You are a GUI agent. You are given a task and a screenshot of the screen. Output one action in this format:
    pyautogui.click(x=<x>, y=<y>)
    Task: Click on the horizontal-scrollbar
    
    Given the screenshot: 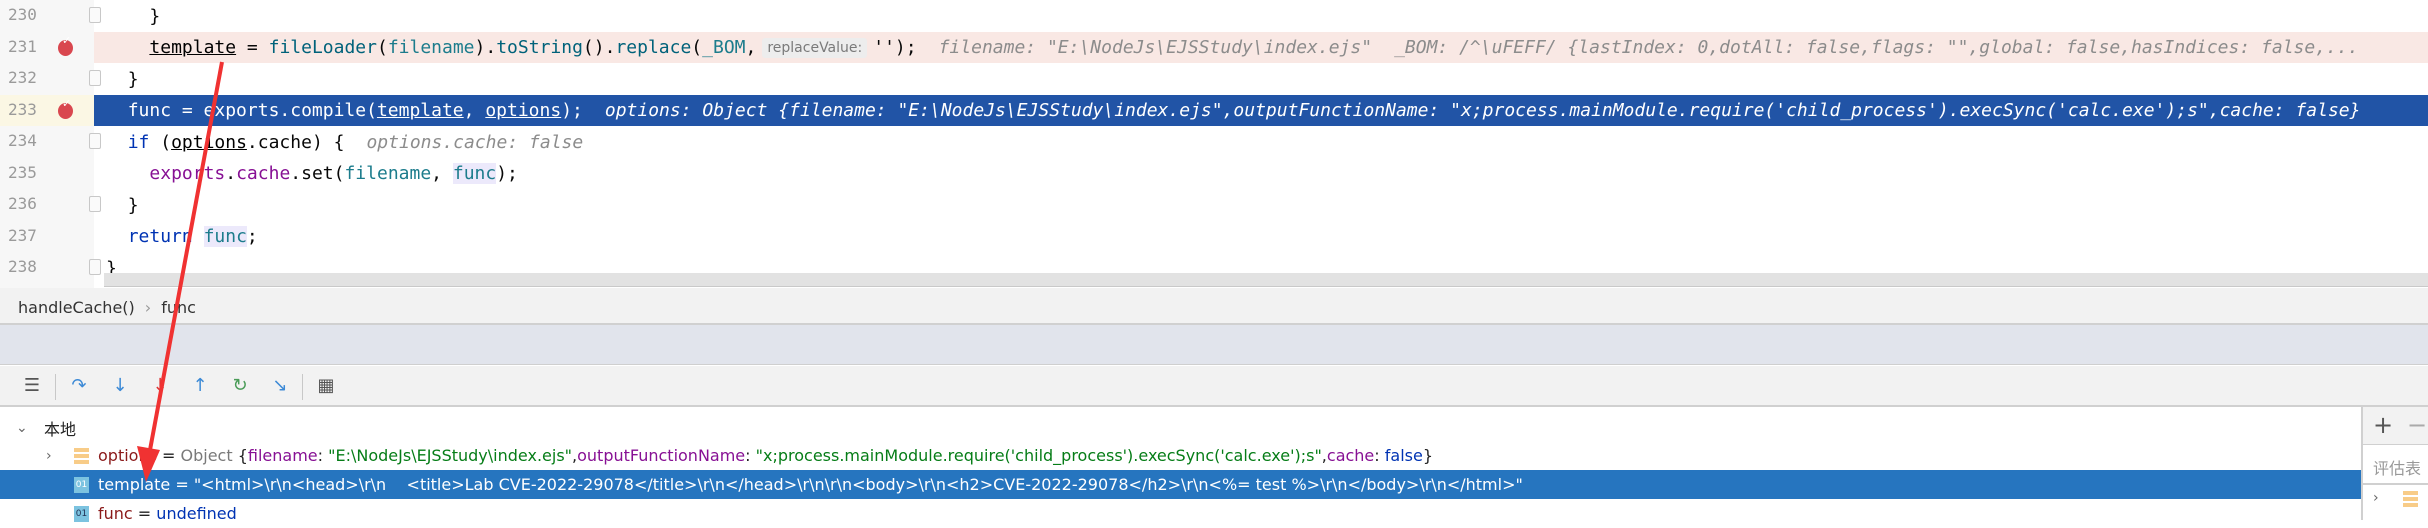 What is the action you would take?
    pyautogui.click(x=1266, y=280)
    